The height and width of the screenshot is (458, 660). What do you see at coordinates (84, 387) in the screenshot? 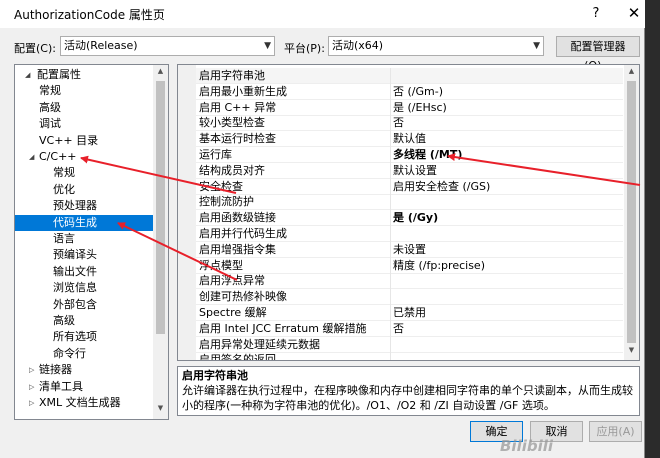
I see `tree-node: ▷ 清单工具` at bounding box center [84, 387].